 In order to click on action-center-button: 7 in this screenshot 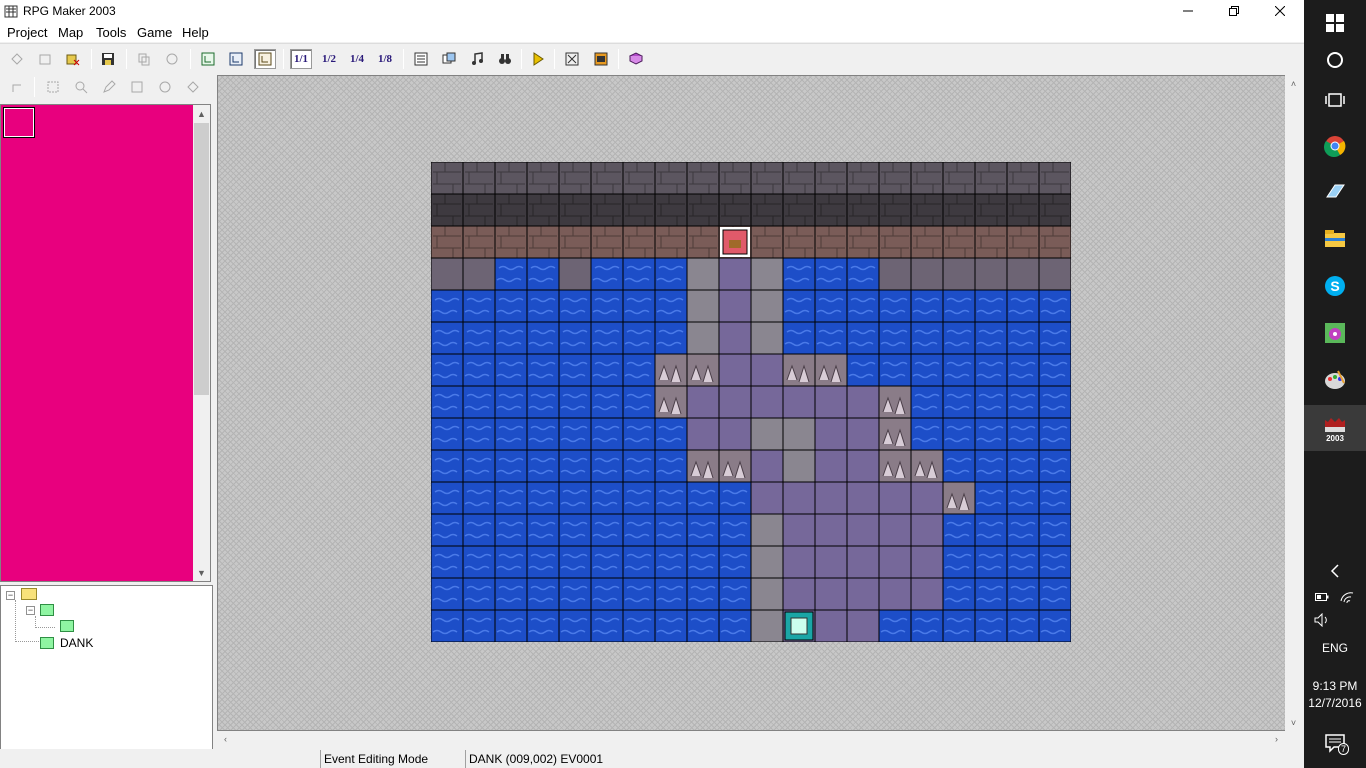, I will do `click(1335, 743)`.